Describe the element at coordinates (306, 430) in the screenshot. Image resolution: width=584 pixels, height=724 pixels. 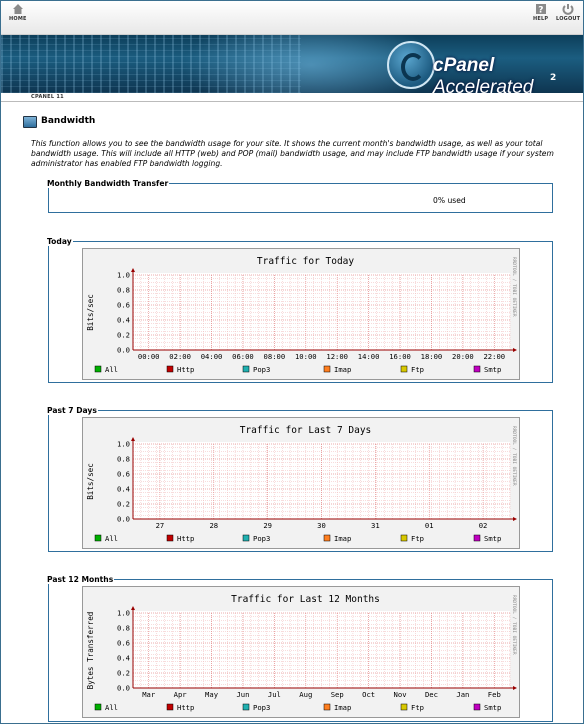
I see `chart-title: Traffic for Last 7 Days` at that location.